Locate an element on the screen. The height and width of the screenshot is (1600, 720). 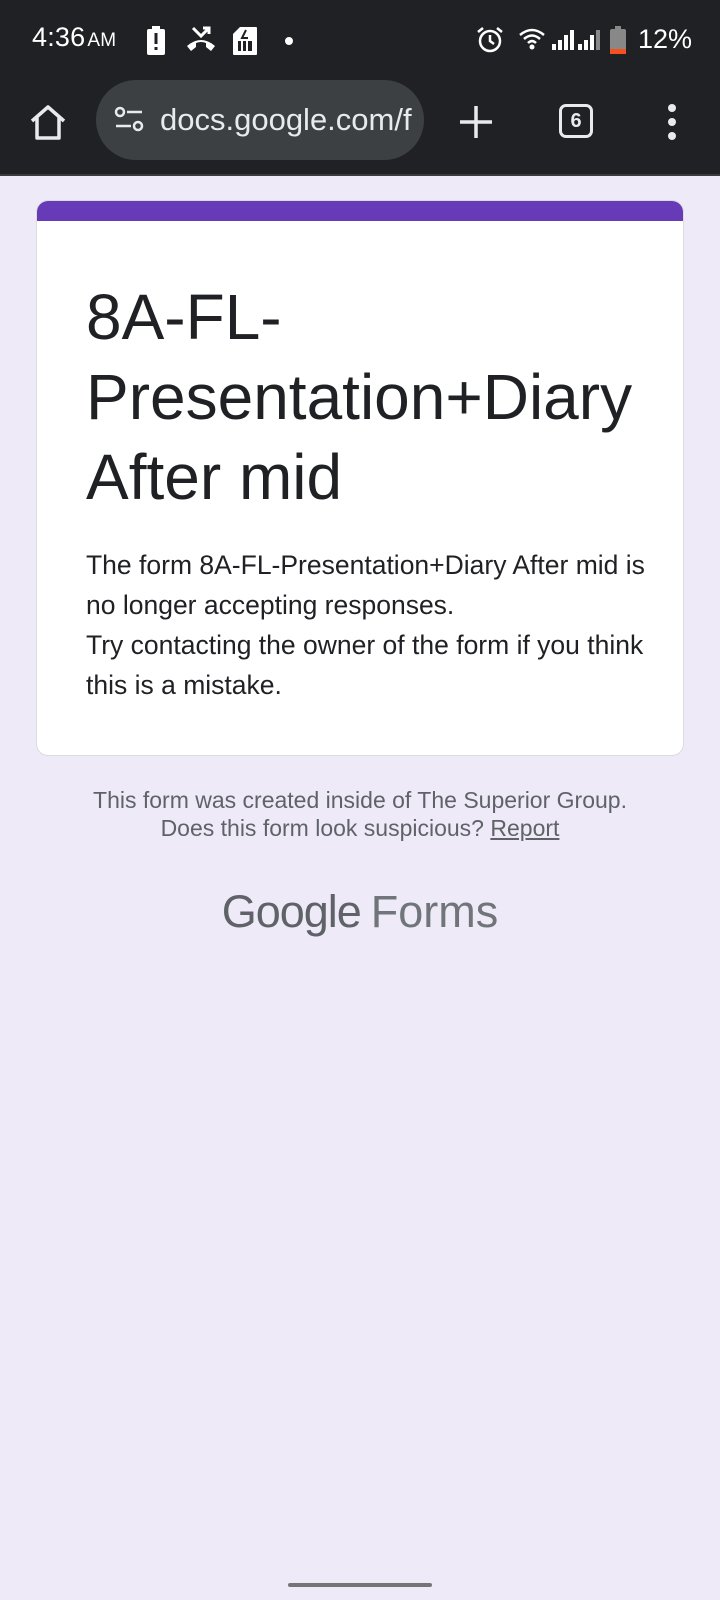
missed-call-icon is located at coordinates (201, 38).